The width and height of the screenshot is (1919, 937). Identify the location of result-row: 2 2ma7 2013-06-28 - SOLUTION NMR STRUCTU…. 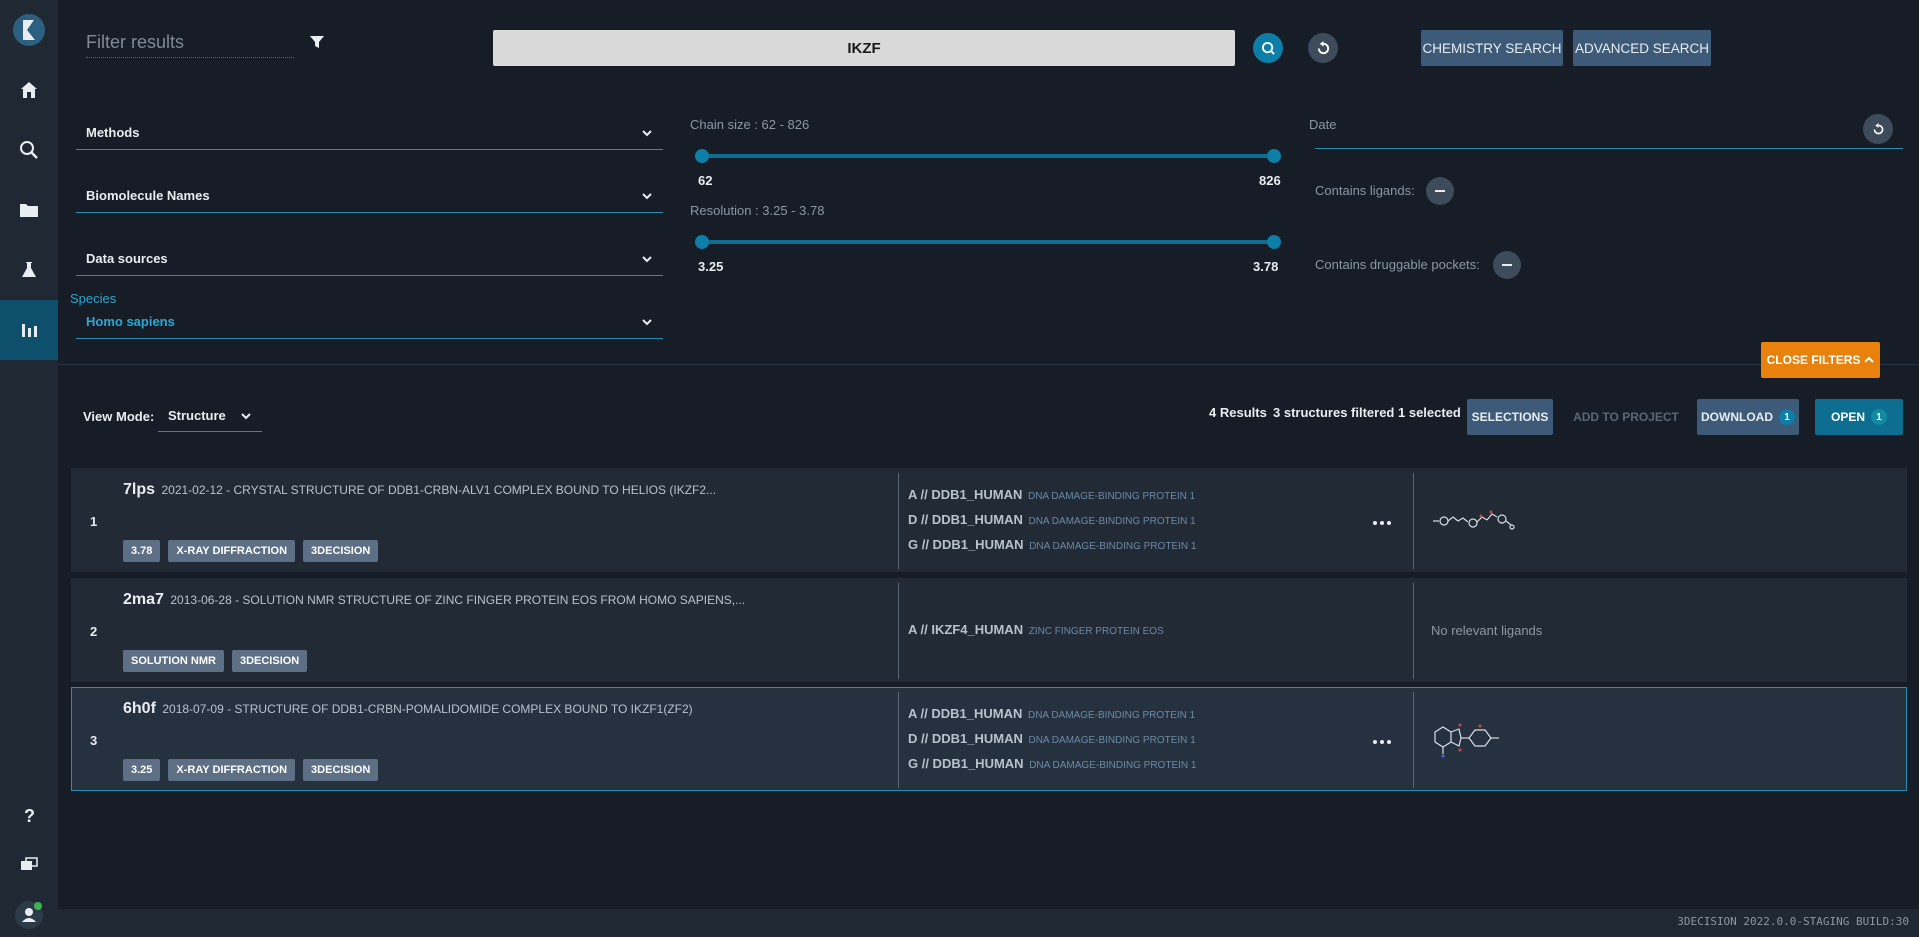
(989, 630).